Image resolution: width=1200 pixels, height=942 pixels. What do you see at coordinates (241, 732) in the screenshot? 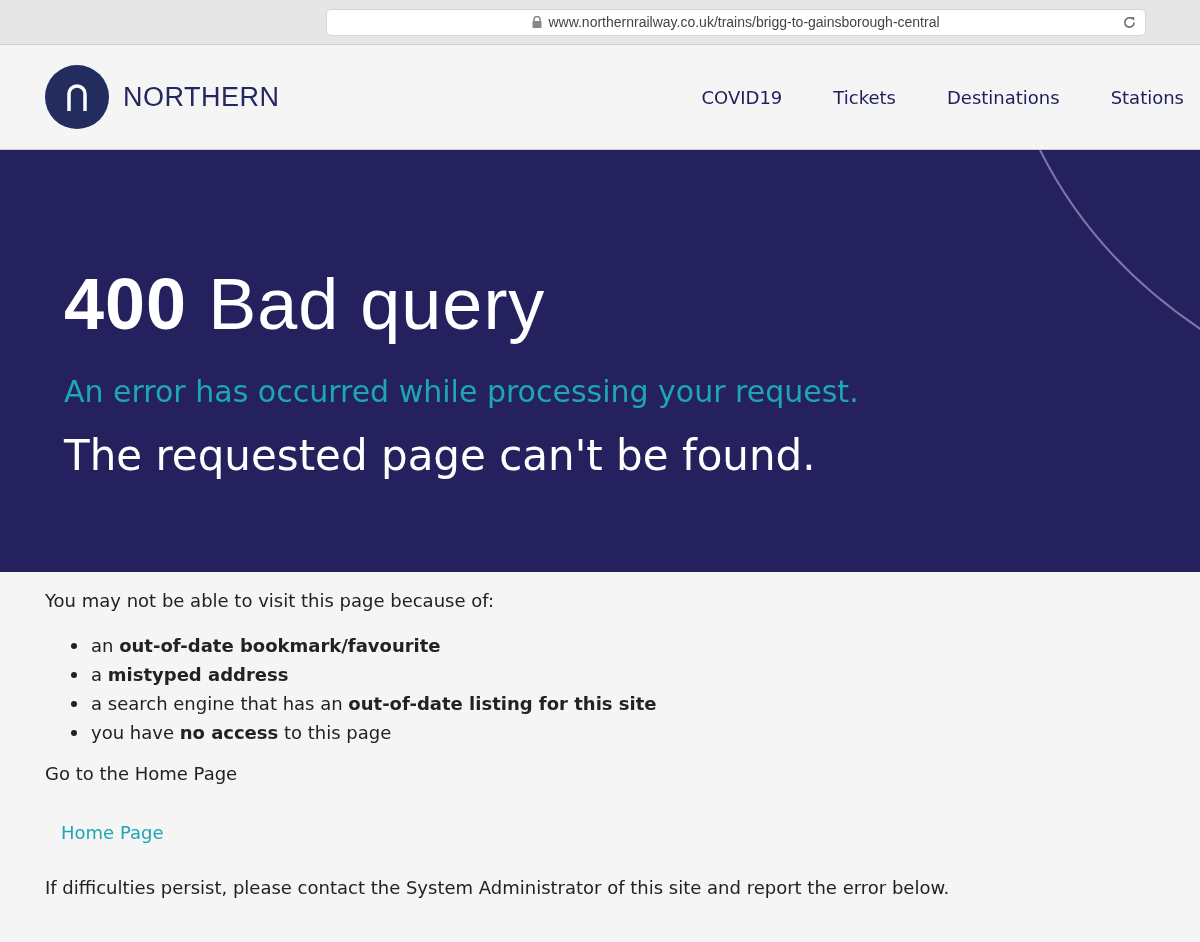
I see `reason-text: you have no access to this page` at bounding box center [241, 732].